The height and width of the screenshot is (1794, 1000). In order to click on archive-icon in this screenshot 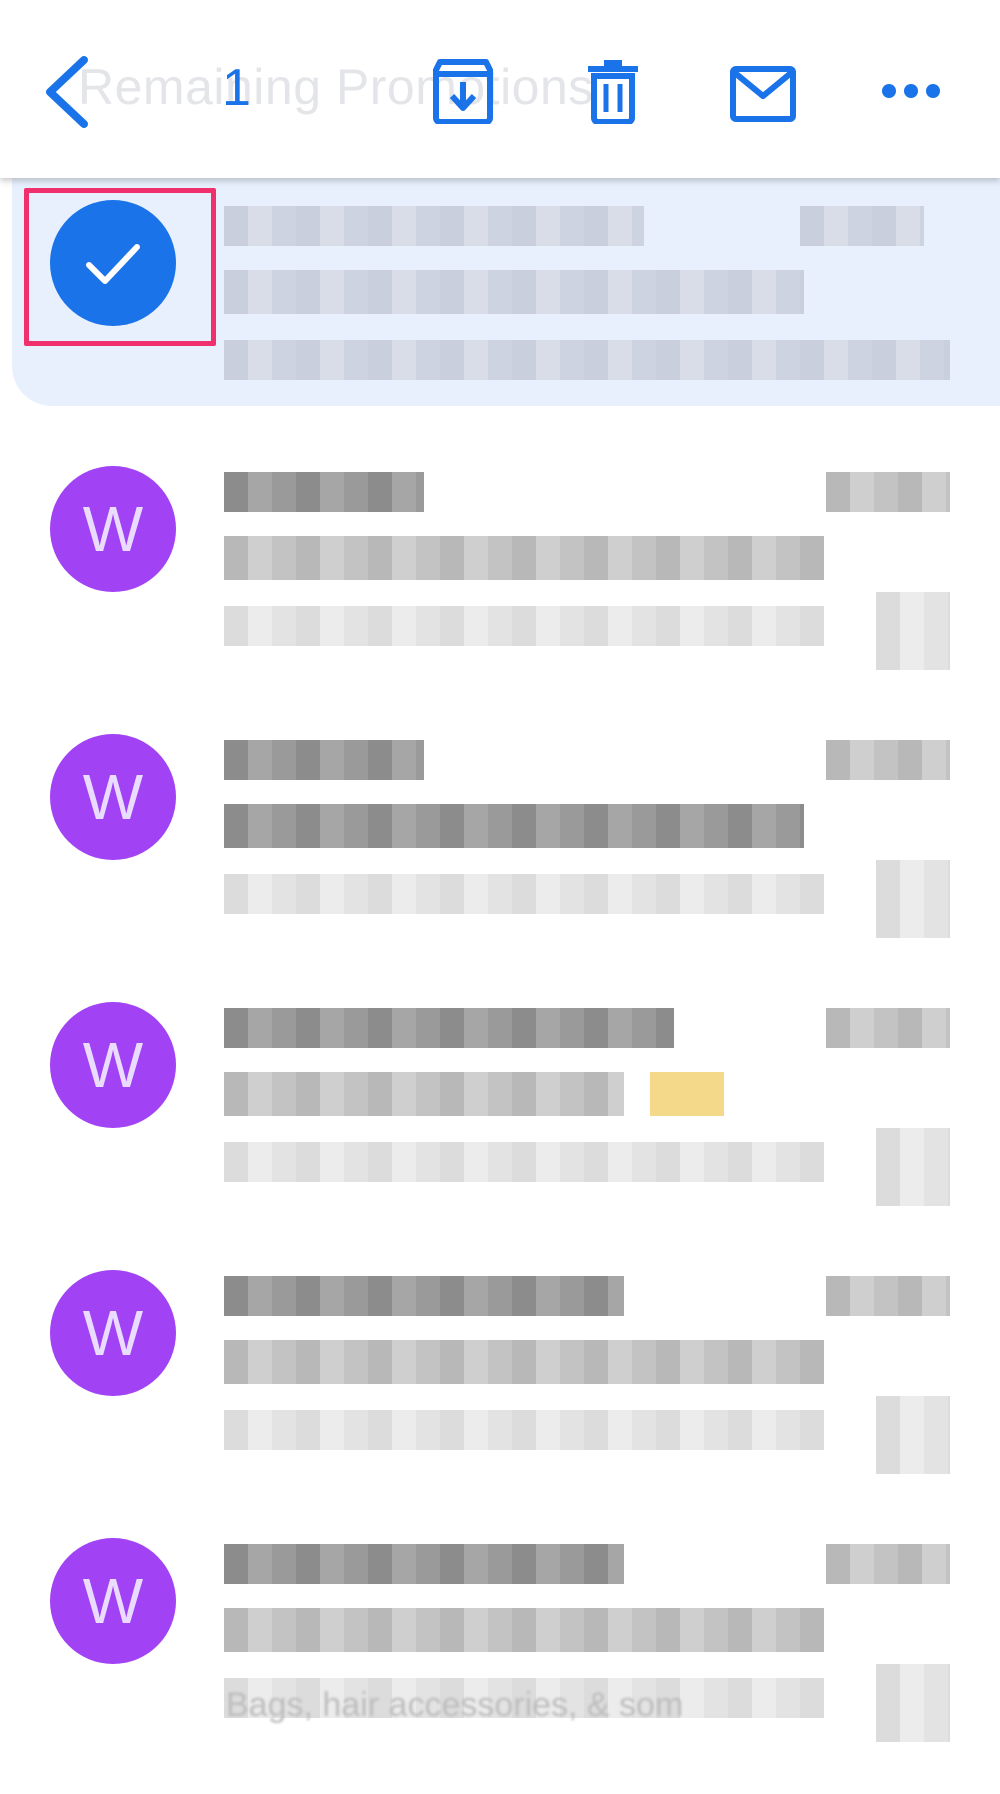, I will do `click(463, 91)`.